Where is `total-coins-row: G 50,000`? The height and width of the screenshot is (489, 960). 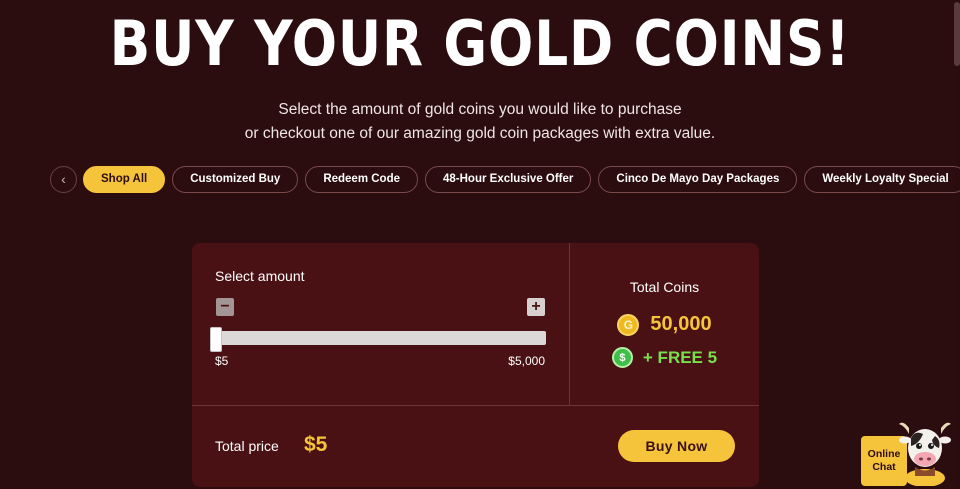
total-coins-row: G 50,000 is located at coordinates (664, 324).